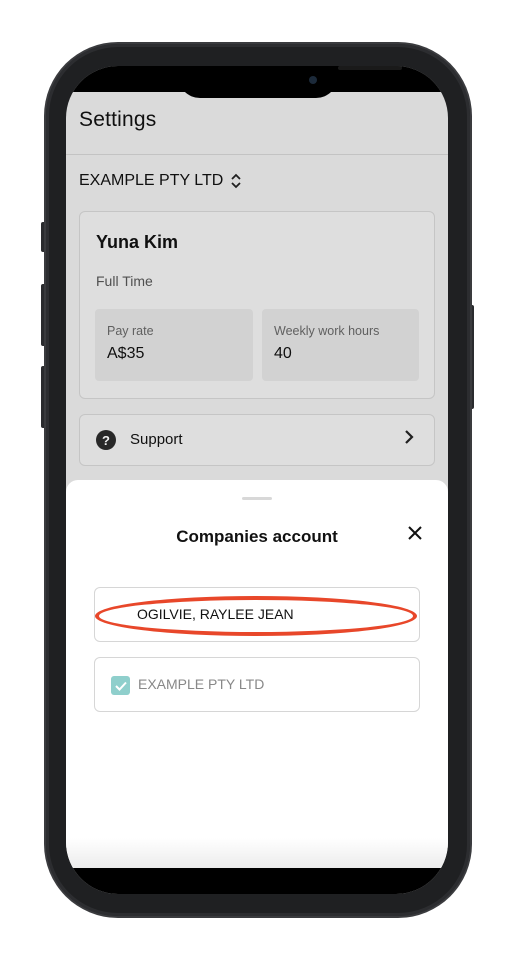  Describe the element at coordinates (257, 536) in the screenshot. I see `sheet-title: Companies account` at that location.